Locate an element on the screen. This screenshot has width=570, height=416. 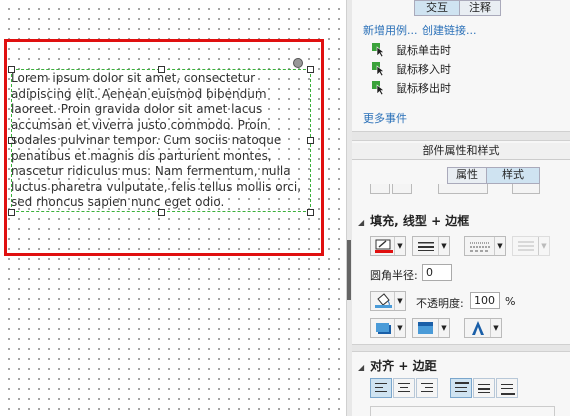
padding-inputs-row is located at coordinates (462, 411).